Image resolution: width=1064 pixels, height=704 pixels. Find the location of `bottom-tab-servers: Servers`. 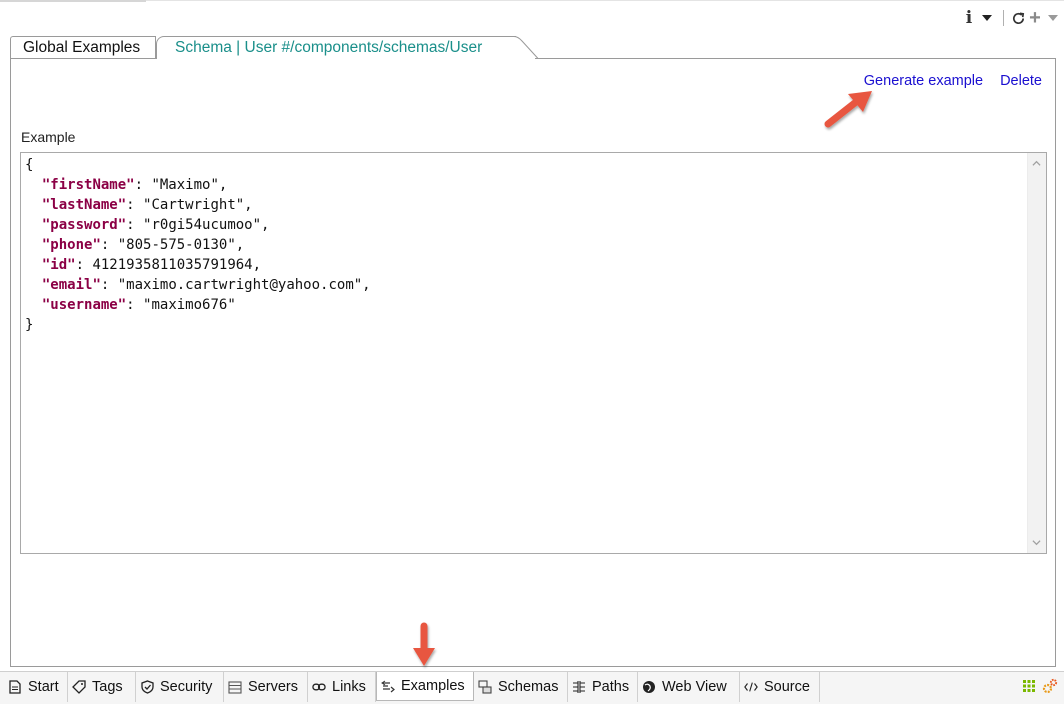

bottom-tab-servers: Servers is located at coordinates (266, 687).